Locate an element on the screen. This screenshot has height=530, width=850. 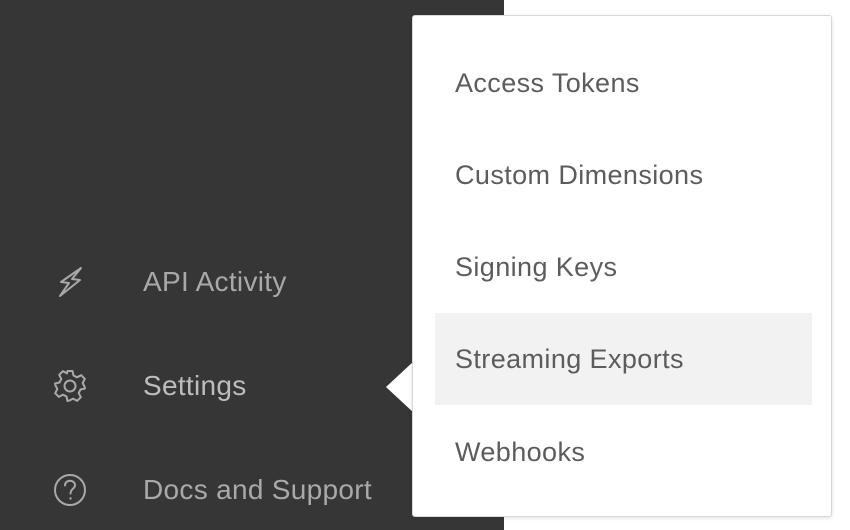
menu-item-streaming-exports: Streaming Exports is located at coordinates (623, 359).